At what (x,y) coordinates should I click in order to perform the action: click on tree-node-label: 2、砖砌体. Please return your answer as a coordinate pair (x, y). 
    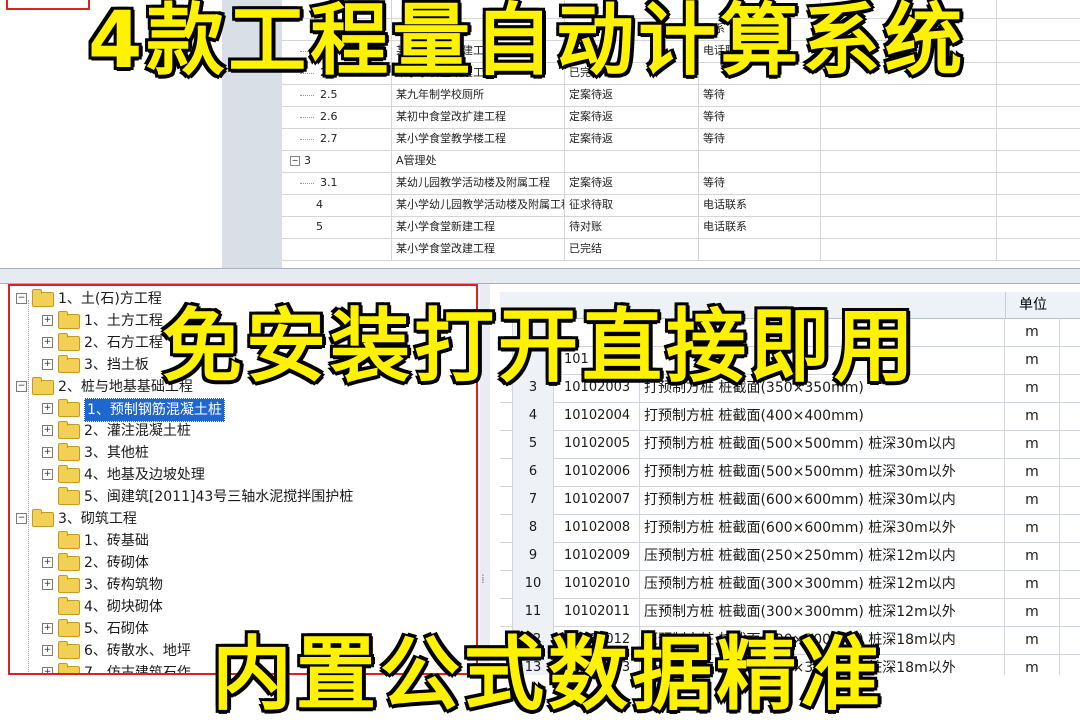
    Looking at the image, I should click on (116, 563).